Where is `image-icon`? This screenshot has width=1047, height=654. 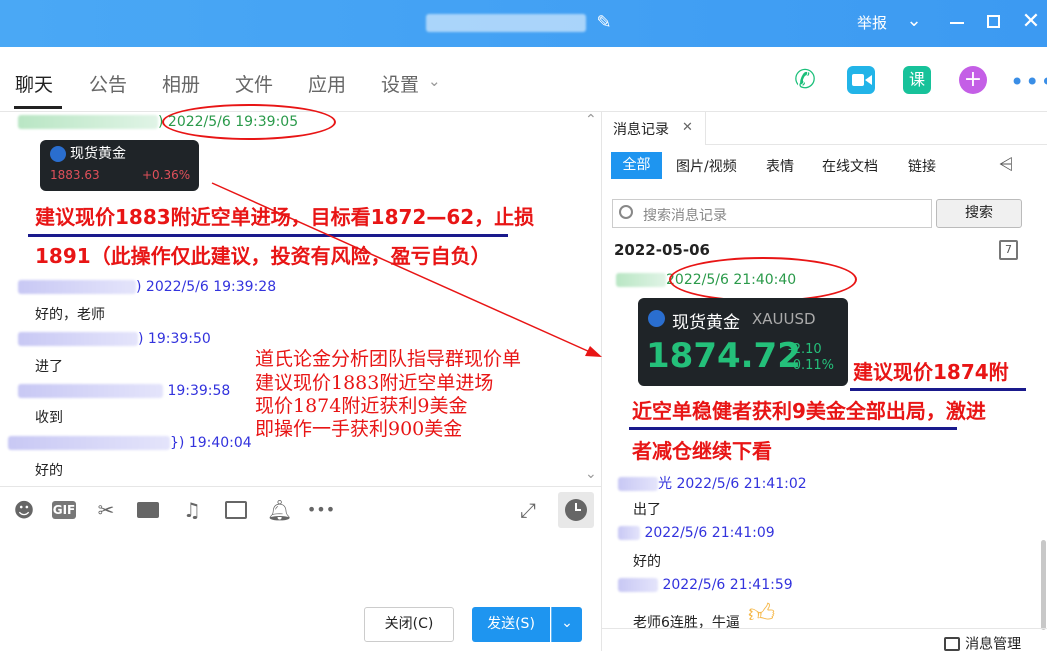 image-icon is located at coordinates (236, 510).